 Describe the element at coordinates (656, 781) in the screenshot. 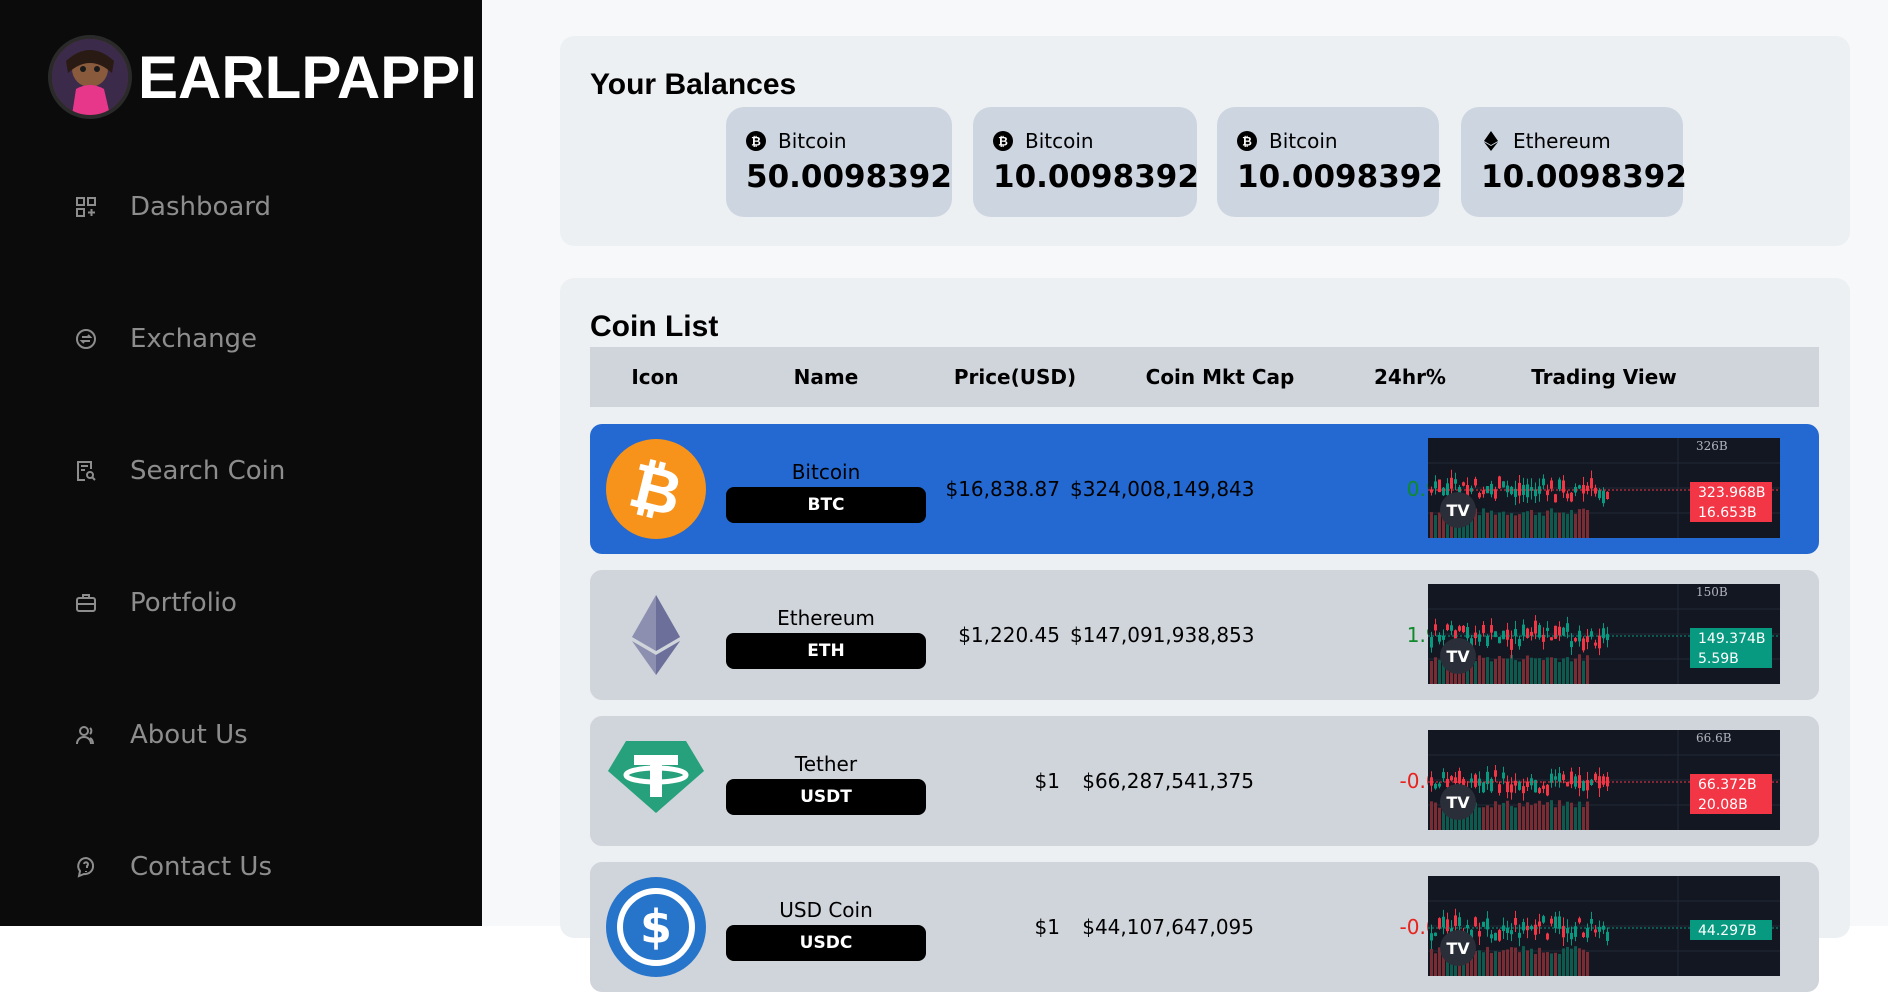

I see `tether-icon` at that location.